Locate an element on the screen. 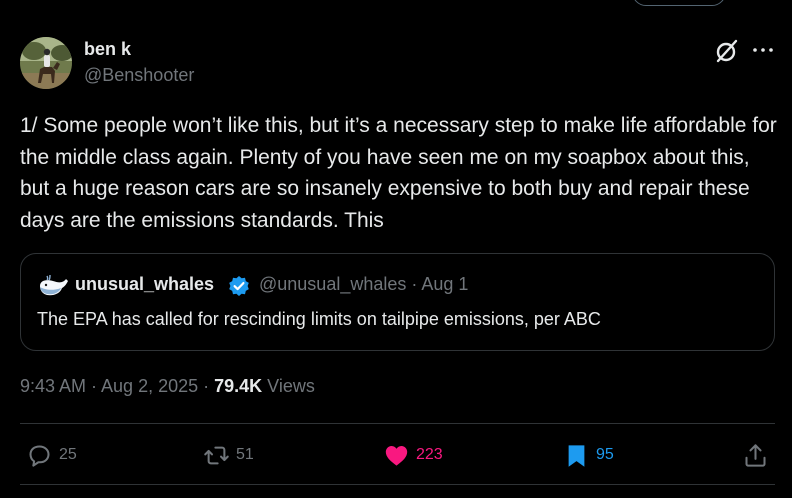 Image resolution: width=792 pixels, height=498 pixels. repost-button: 51 is located at coordinates (228, 455).